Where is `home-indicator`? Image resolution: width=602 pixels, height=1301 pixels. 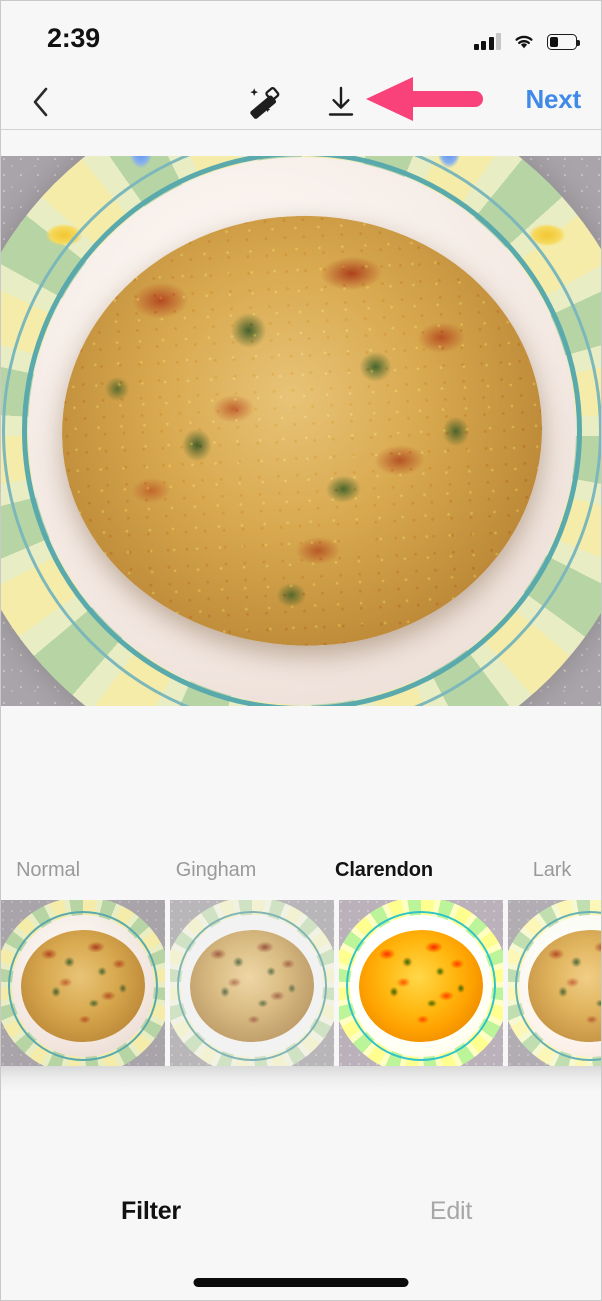 home-indicator is located at coordinates (301, 1282).